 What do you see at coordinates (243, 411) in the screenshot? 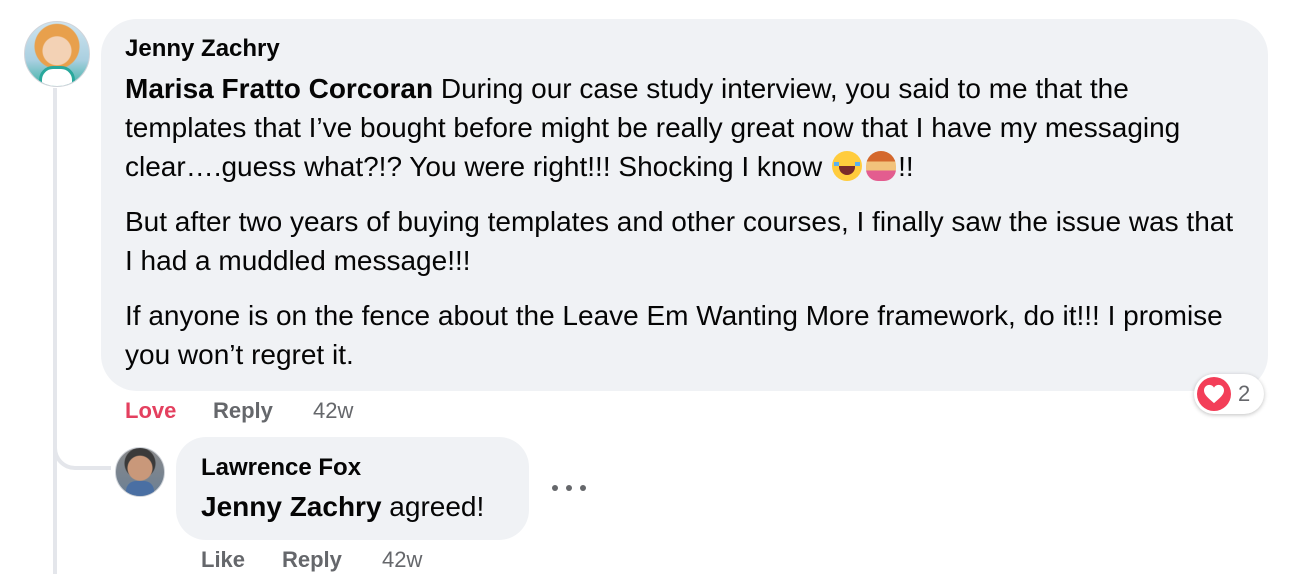
I see `reply-button: Reply` at bounding box center [243, 411].